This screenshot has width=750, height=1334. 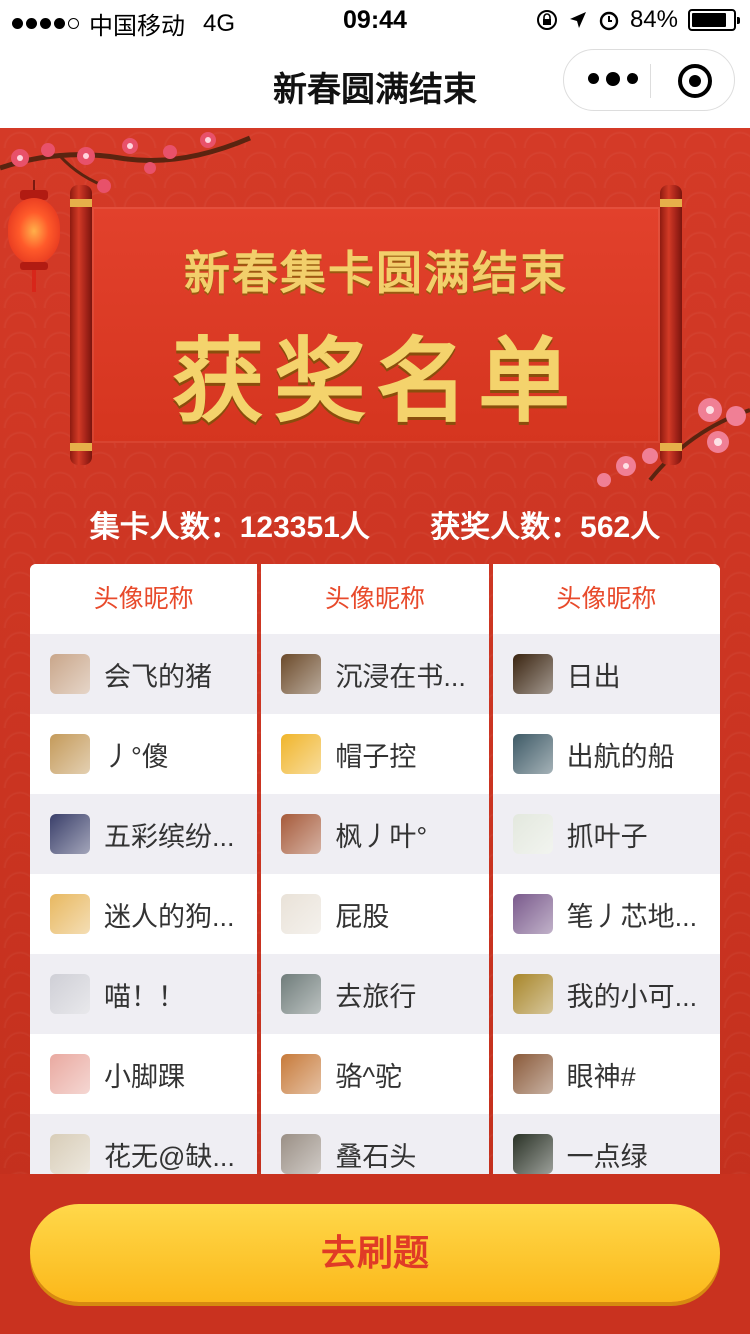 What do you see at coordinates (368, 1076) in the screenshot?
I see `nickname: 骆^驼` at bounding box center [368, 1076].